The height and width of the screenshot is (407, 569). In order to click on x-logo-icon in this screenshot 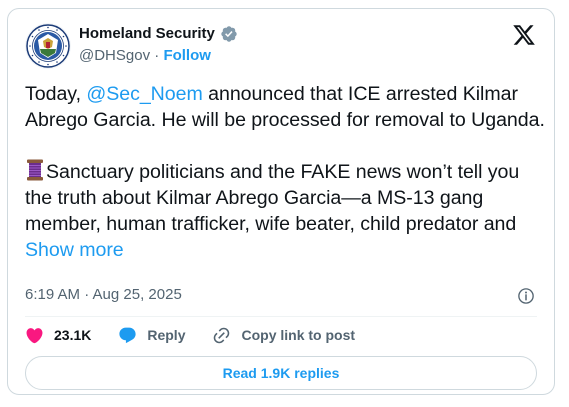, I will do `click(524, 35)`.